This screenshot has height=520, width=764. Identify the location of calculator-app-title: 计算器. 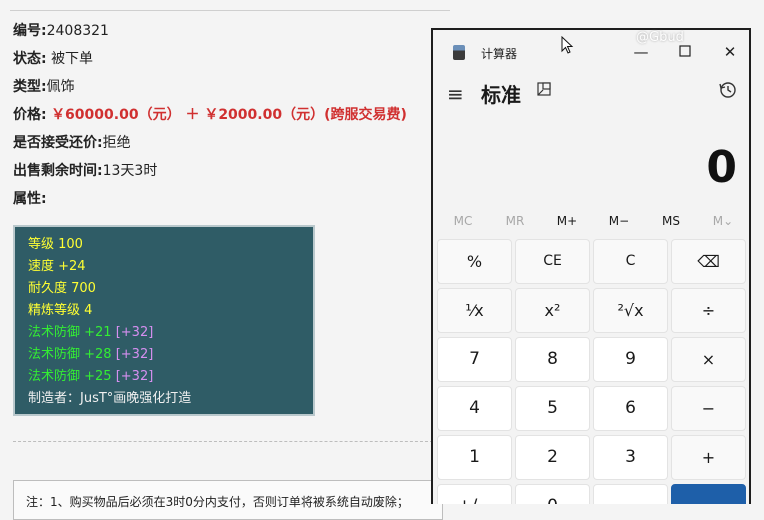
(499, 54).